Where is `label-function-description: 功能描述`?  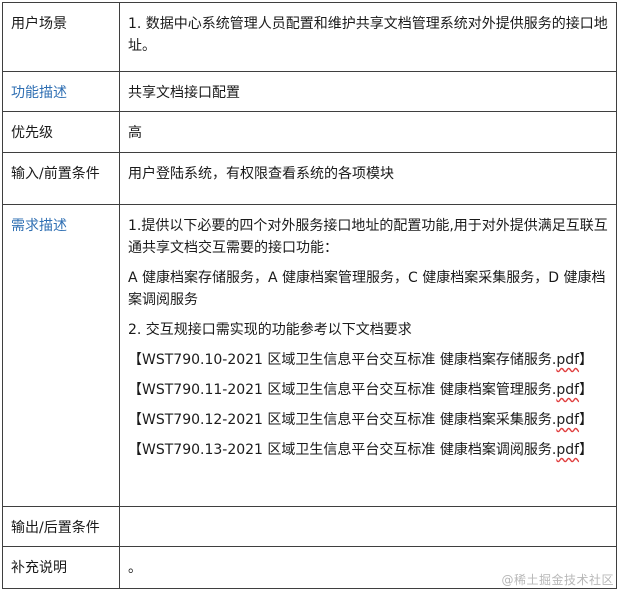 label-function-description: 功能描述 is located at coordinates (61, 91).